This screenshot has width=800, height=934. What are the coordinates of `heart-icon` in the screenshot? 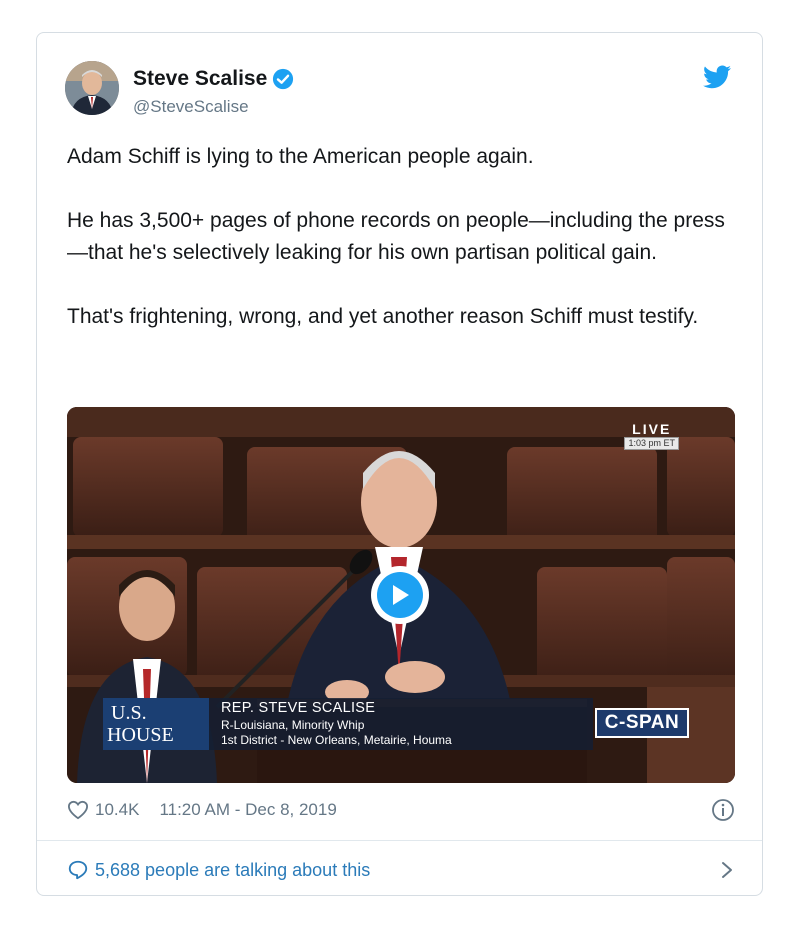 It's located at (78, 810).